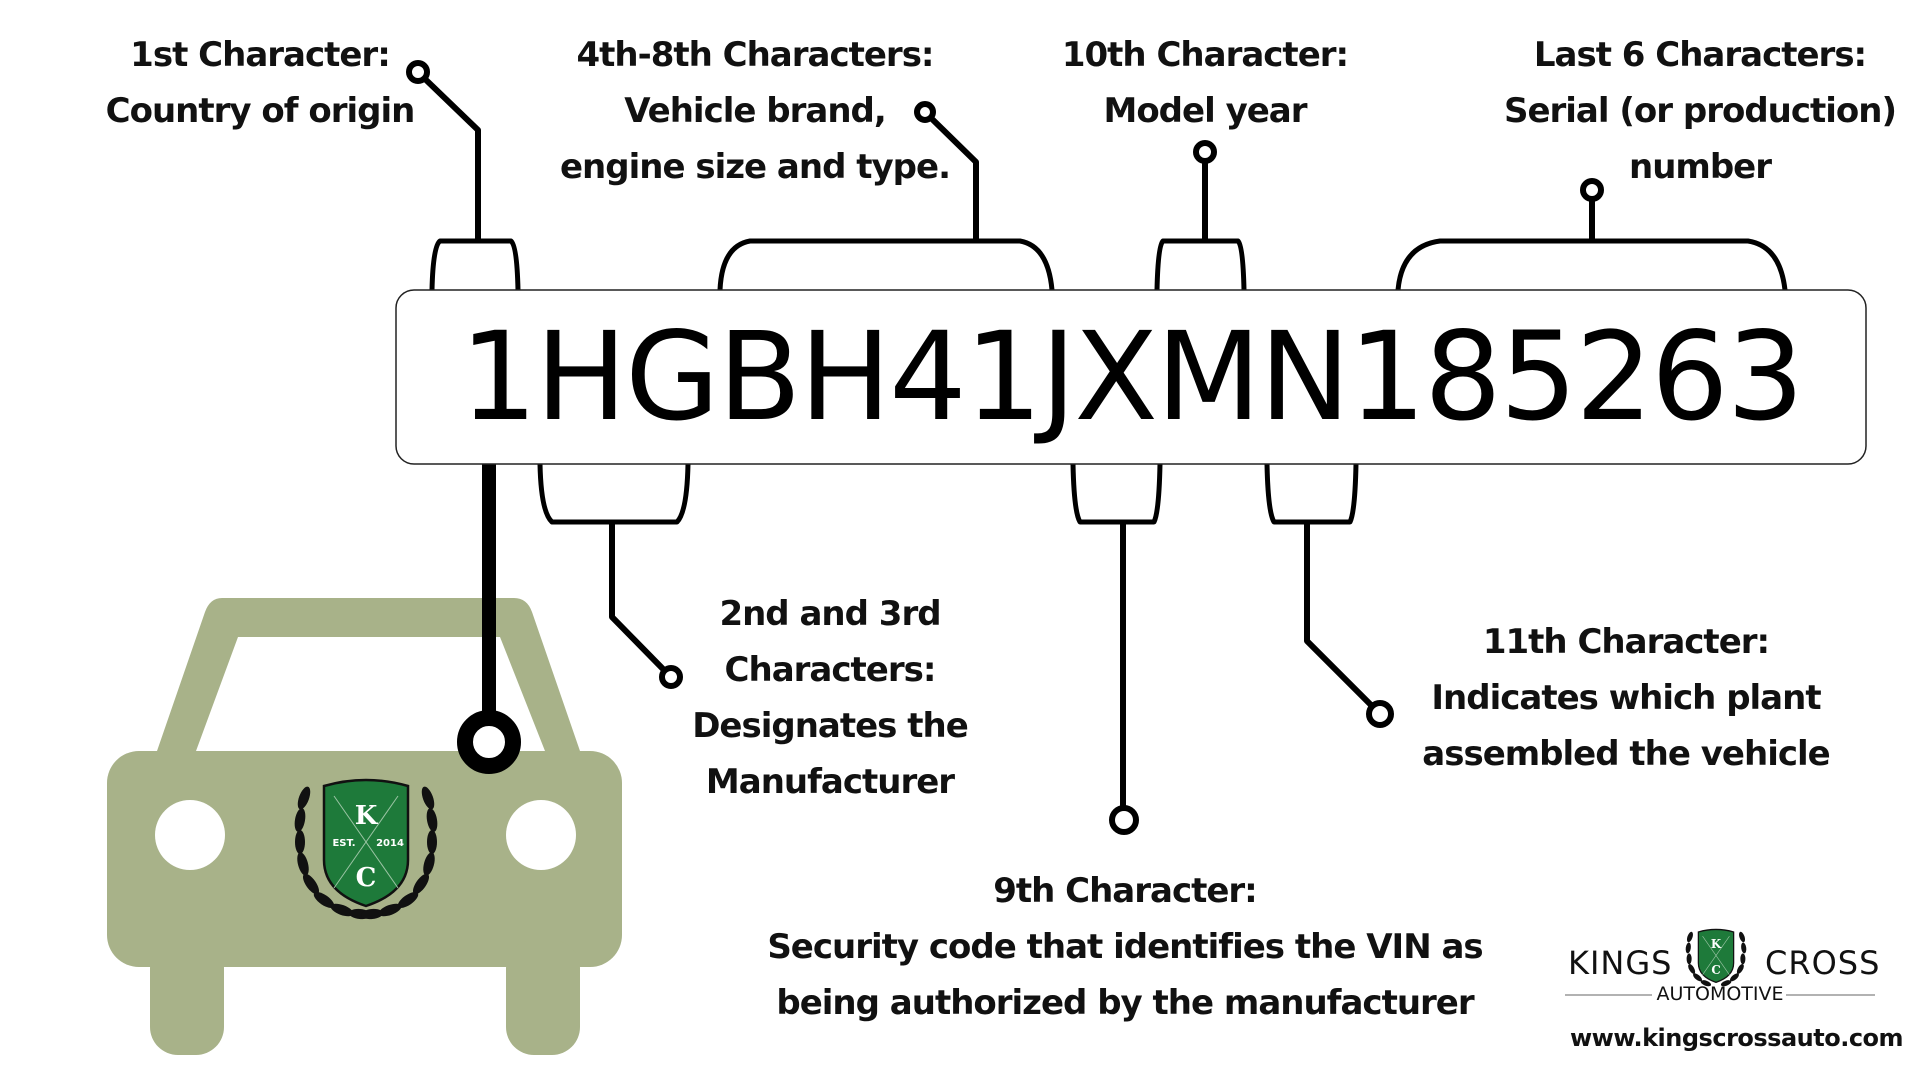 The image size is (1920, 1080). Describe the element at coordinates (614, 494) in the screenshot. I see `bracket-2nd-3rd` at that location.